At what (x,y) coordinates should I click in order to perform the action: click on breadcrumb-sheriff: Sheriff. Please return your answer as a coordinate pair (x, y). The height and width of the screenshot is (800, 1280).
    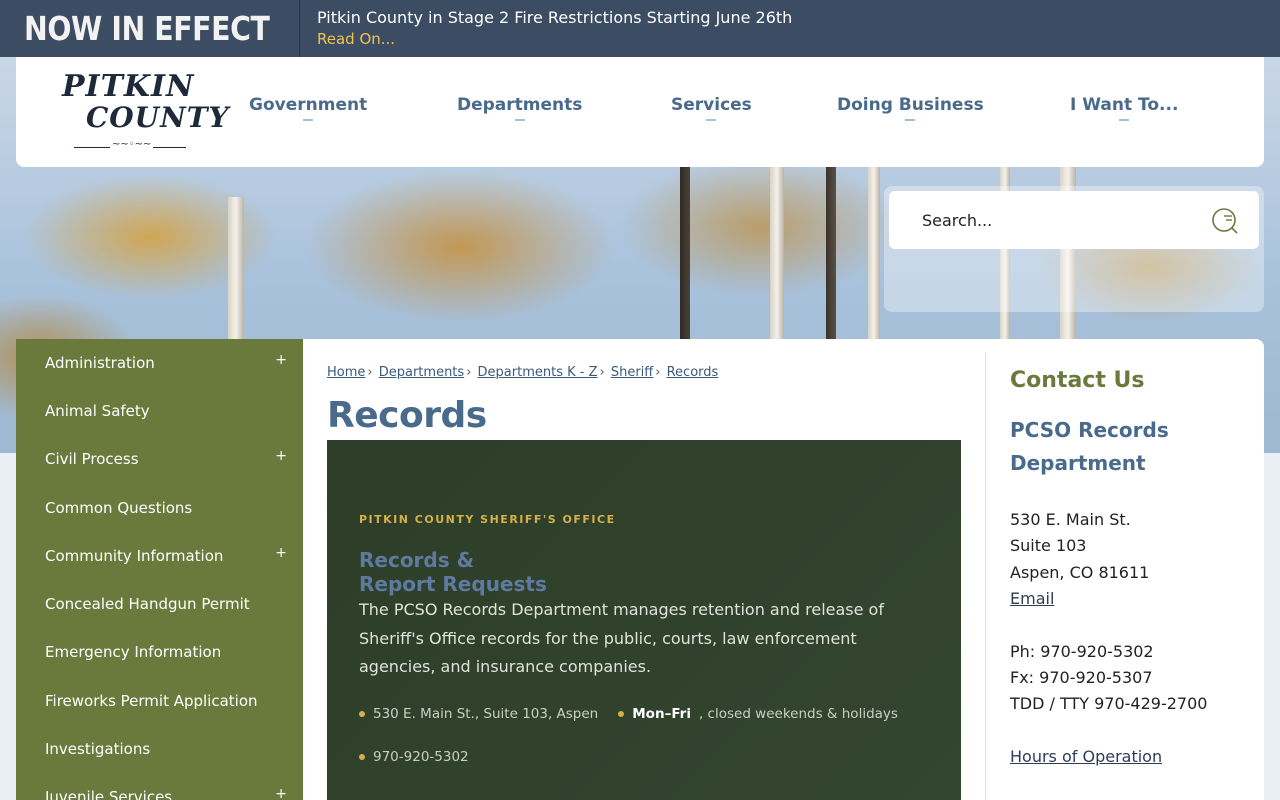
    Looking at the image, I should click on (632, 372).